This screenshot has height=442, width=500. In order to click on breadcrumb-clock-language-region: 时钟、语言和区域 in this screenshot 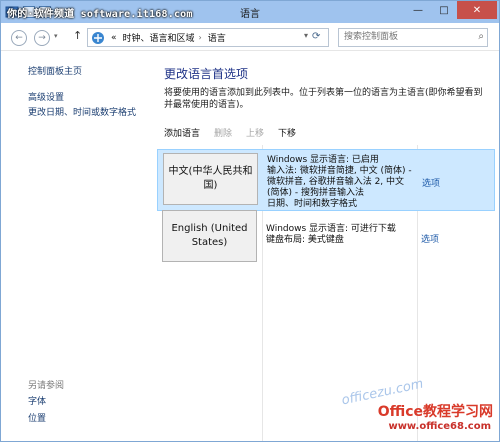, I will do `click(159, 37)`.